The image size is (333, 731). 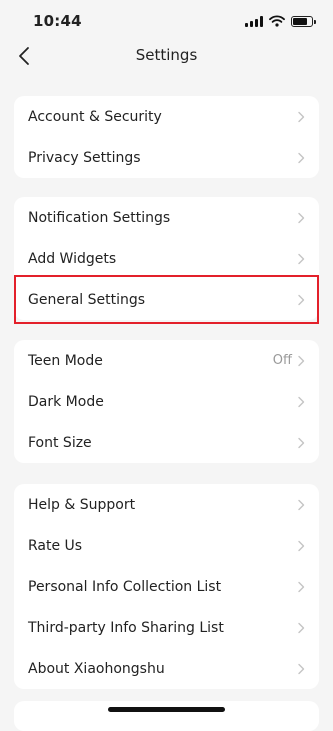 I want to click on wifi-icon, so click(x=277, y=21).